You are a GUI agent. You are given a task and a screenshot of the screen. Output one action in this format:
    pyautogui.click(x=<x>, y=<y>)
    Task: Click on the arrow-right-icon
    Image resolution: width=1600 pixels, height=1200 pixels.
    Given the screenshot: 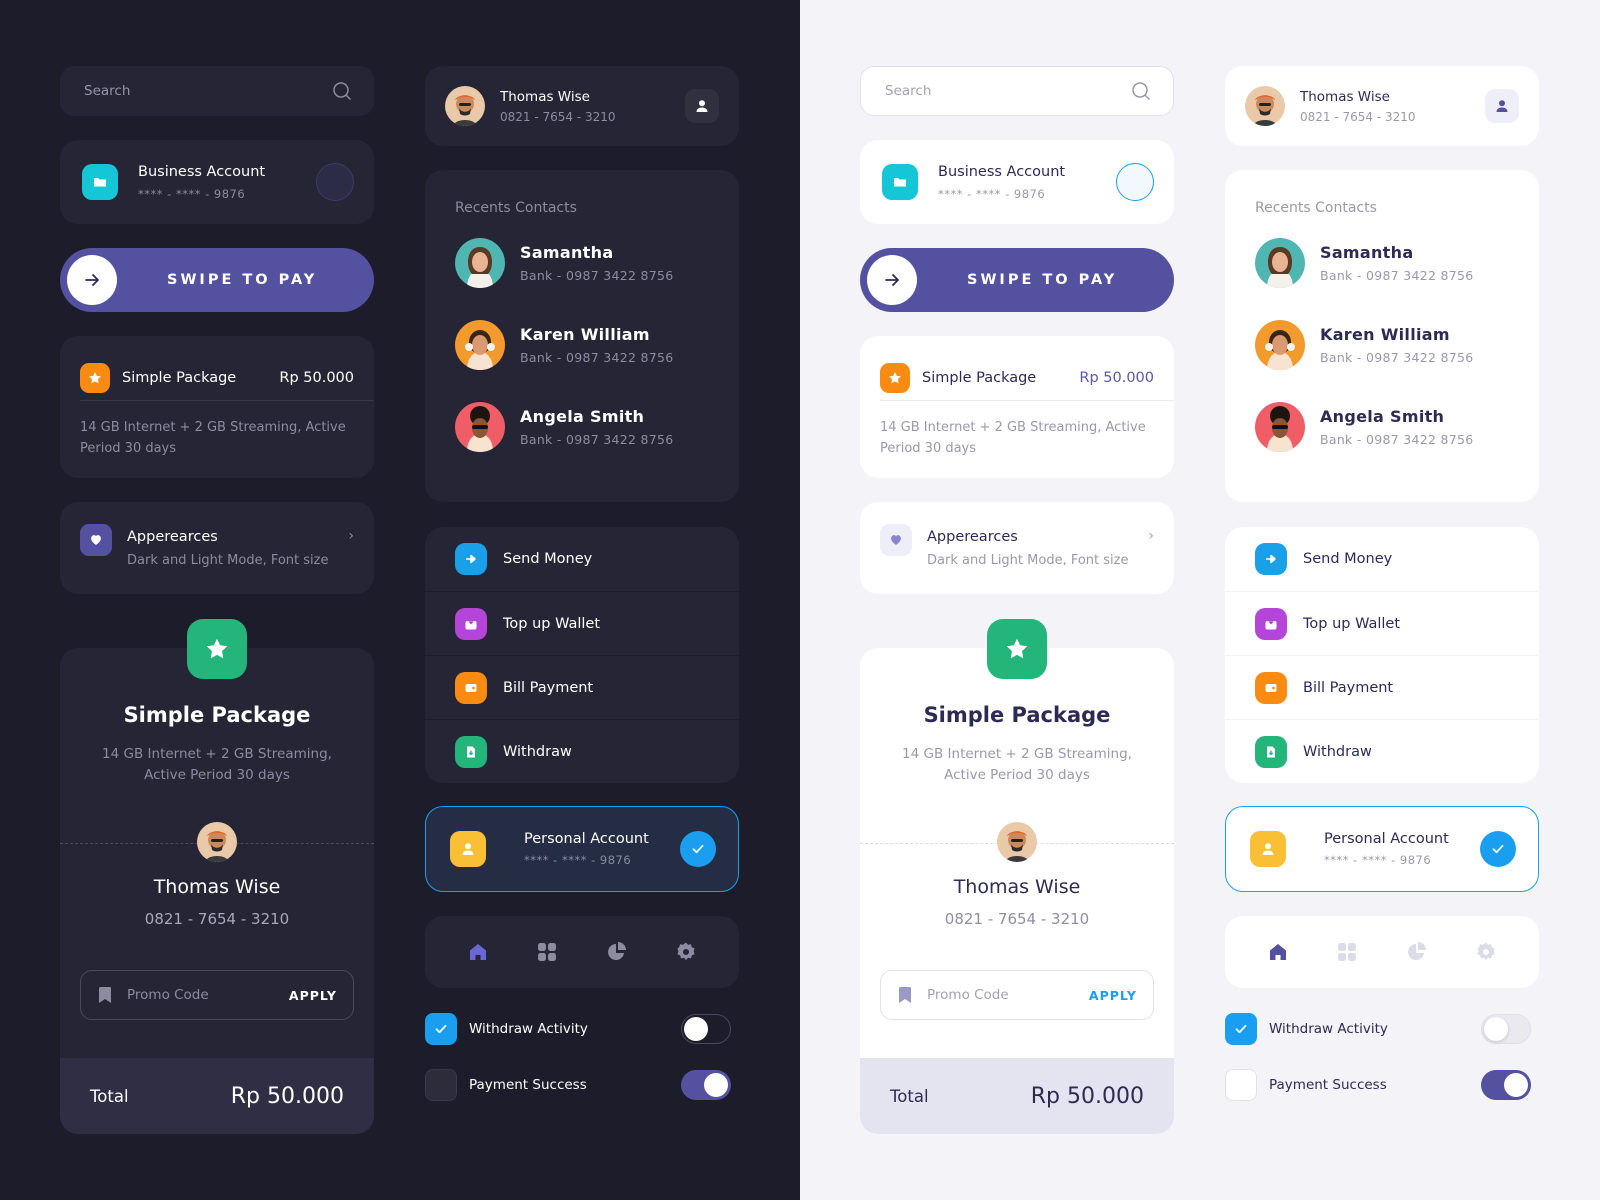 What is the action you would take?
    pyautogui.click(x=92, y=280)
    